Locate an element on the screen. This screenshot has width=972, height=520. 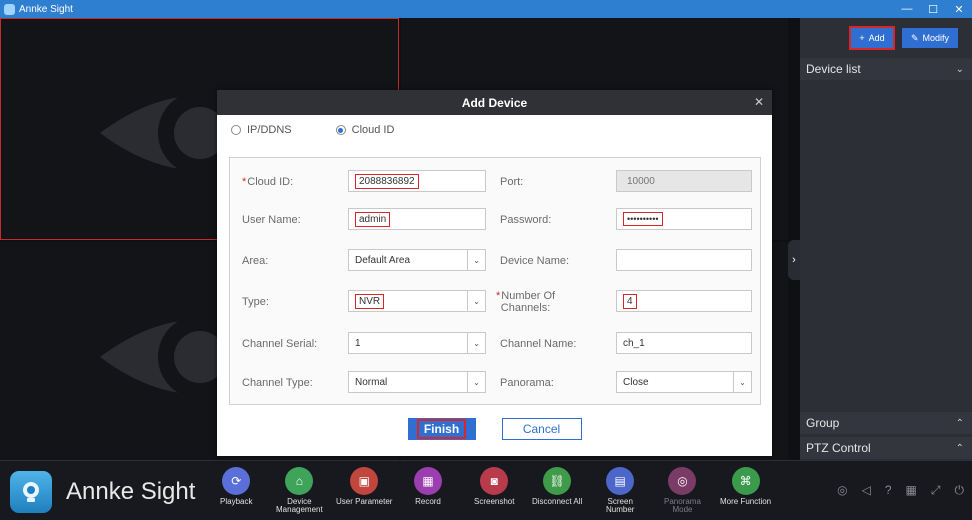
device-list-header: Device list ⌄ is located at coordinates (886, 69).